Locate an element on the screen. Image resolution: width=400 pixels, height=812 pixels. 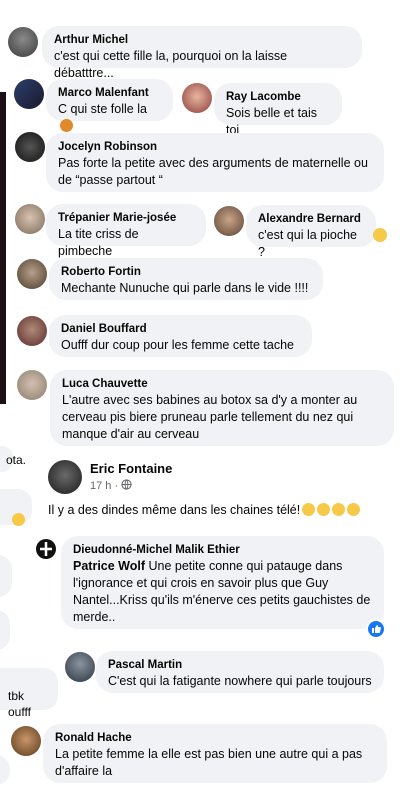
comment-bubble: Ray Lacombe Sois belle et tais toi is located at coordinates (278, 110).